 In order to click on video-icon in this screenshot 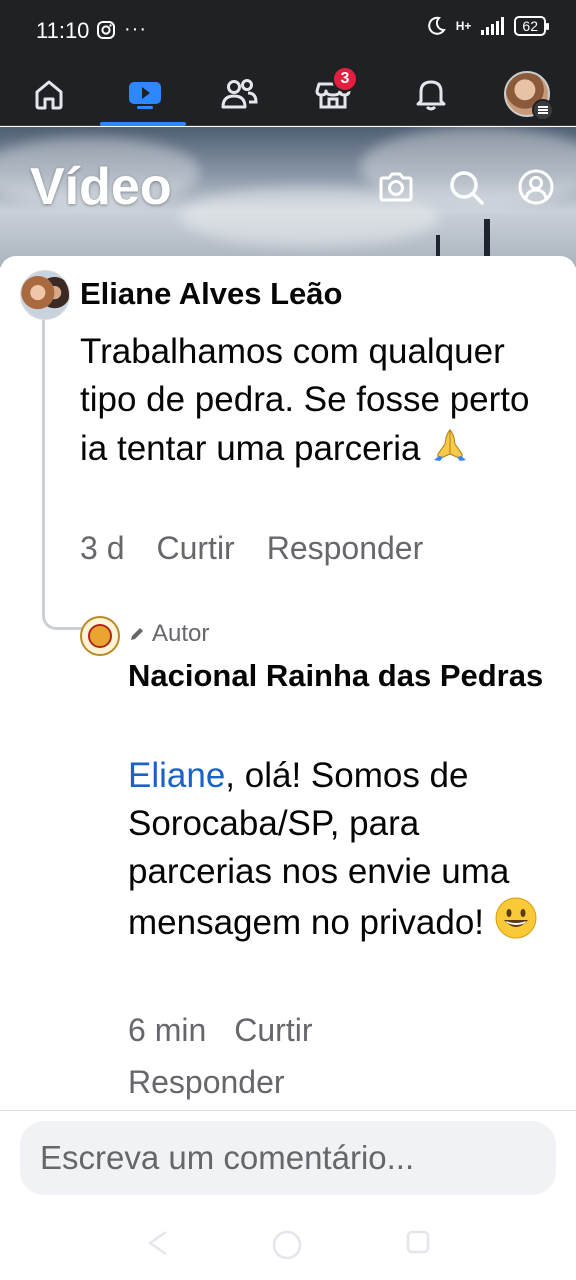, I will do `click(145, 95)`.